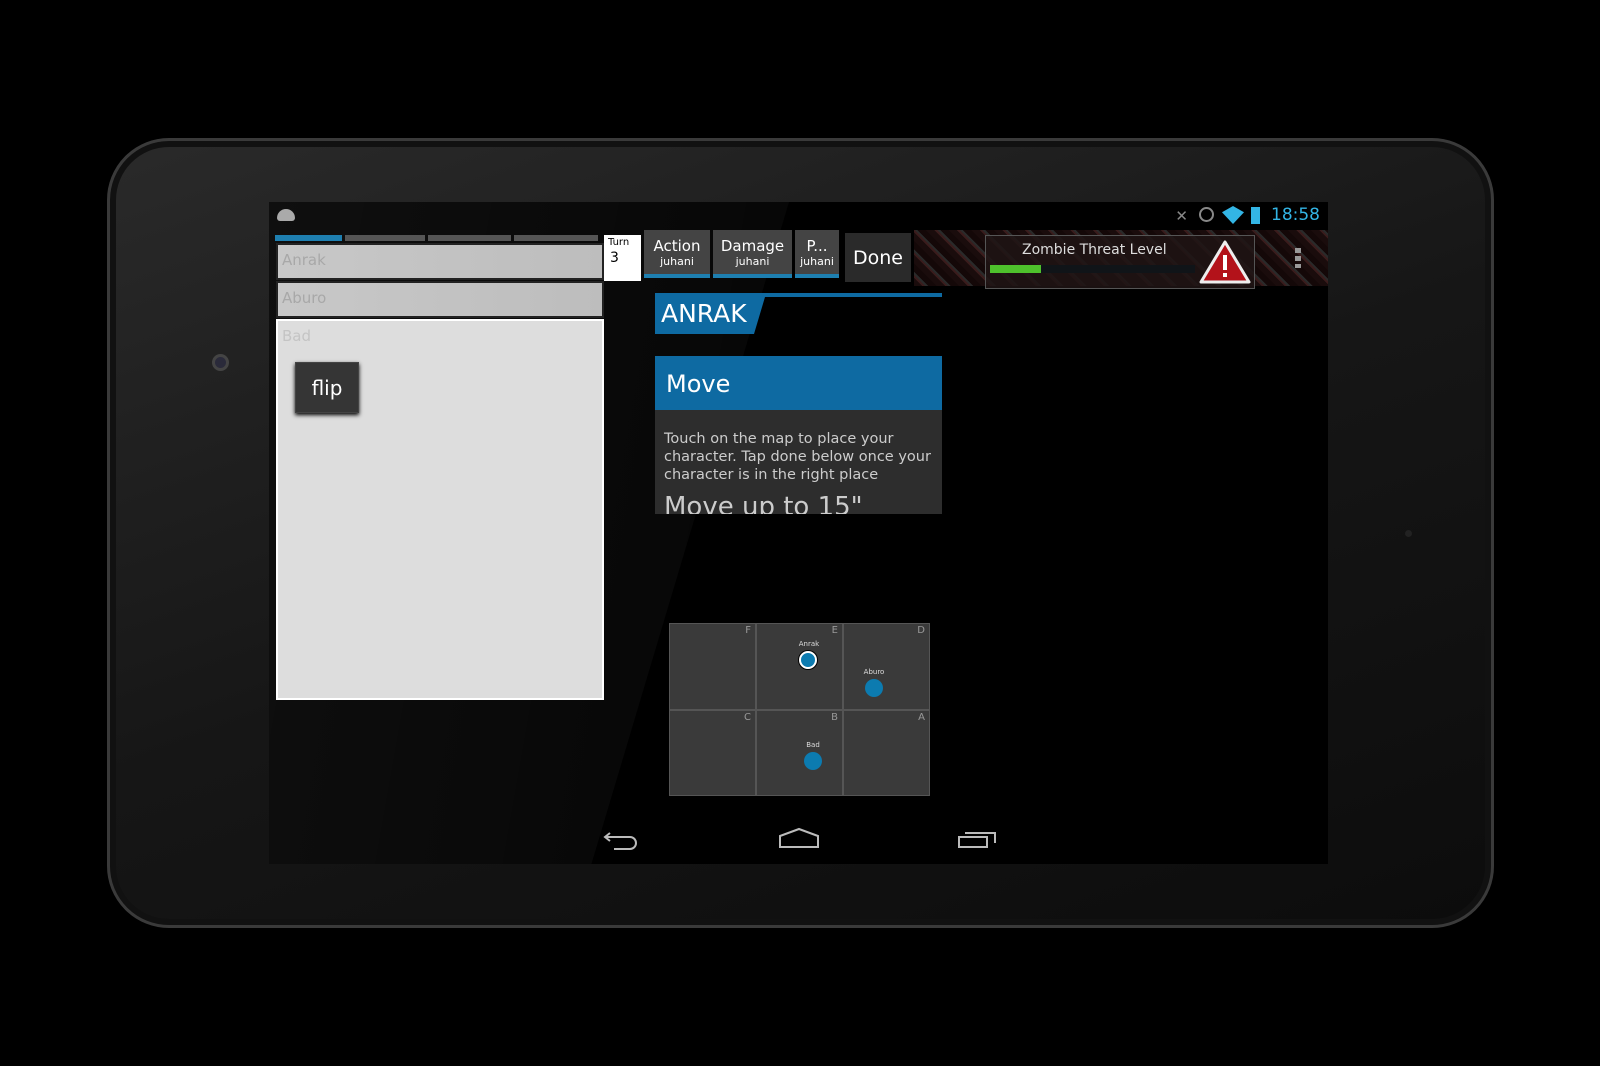  What do you see at coordinates (748, 630) in the screenshot?
I see `zone-label: F` at bounding box center [748, 630].